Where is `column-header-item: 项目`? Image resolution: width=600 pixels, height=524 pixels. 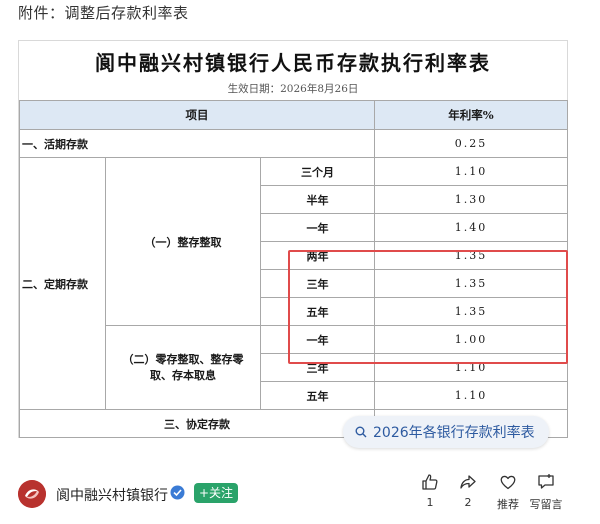
column-header-item: 项目 is located at coordinates (197, 115).